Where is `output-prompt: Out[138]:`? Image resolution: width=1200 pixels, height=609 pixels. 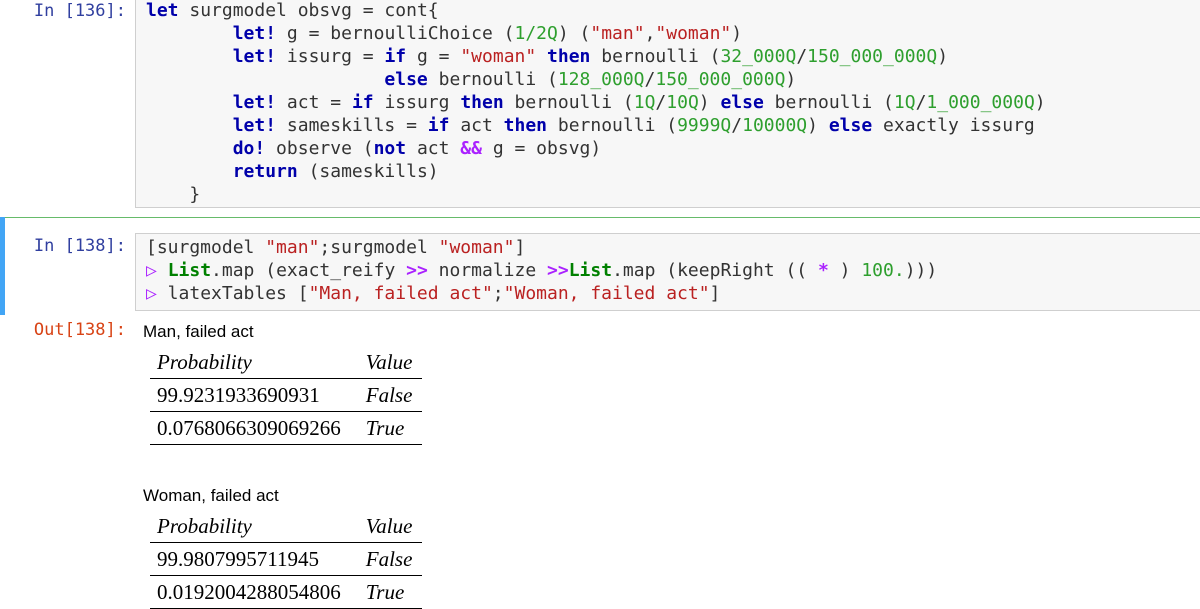
output-prompt: Out[138]: is located at coordinates (79, 330).